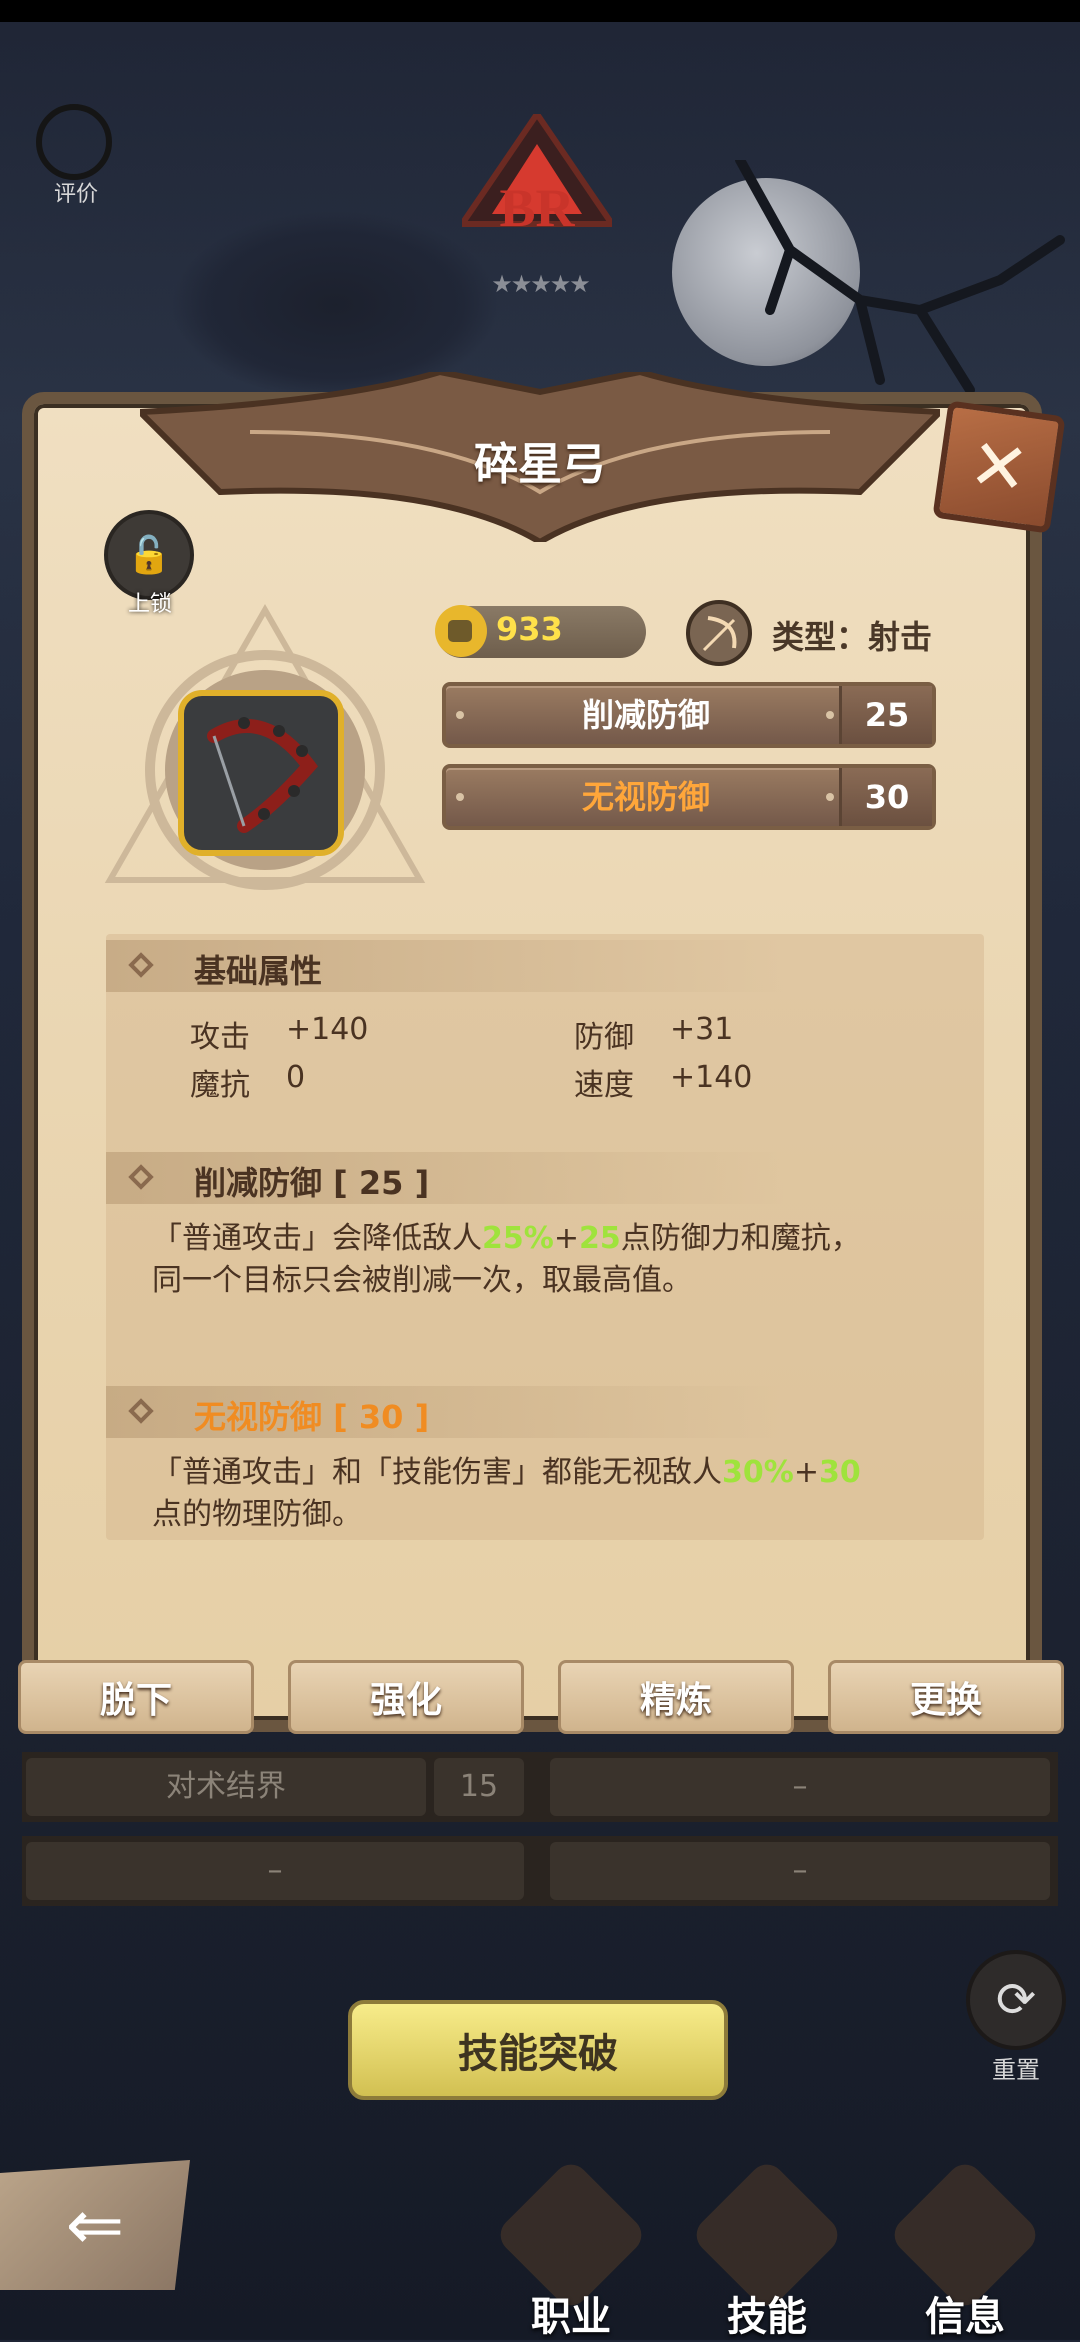  What do you see at coordinates (75, 194) in the screenshot?
I see `rating-label: 评价` at bounding box center [75, 194].